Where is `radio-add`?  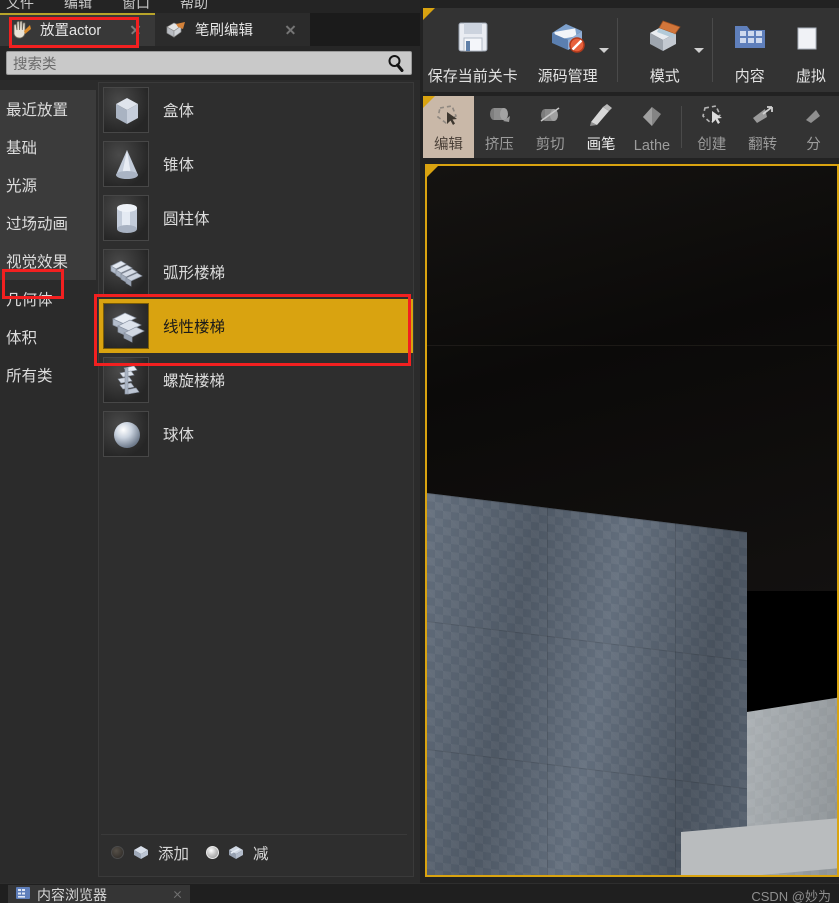 radio-add is located at coordinates (117, 852).